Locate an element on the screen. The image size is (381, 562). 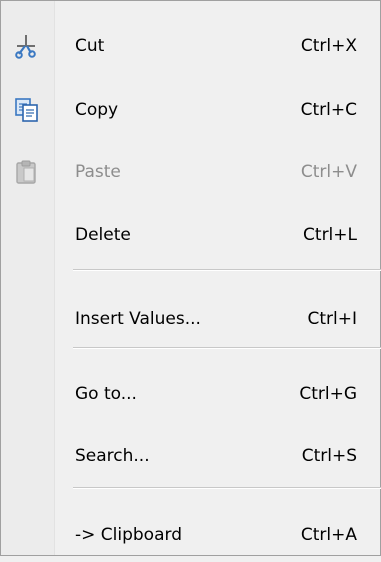
clipboard-icon is located at coordinates (26, 172).